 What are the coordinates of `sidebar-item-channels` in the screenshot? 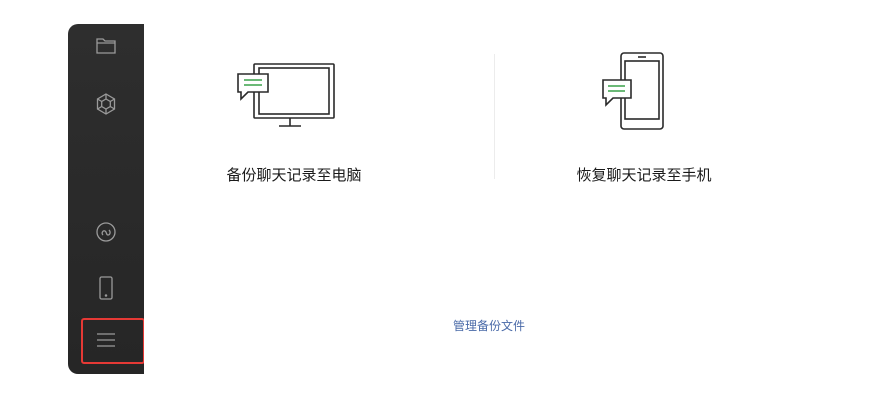 It's located at (106, 234).